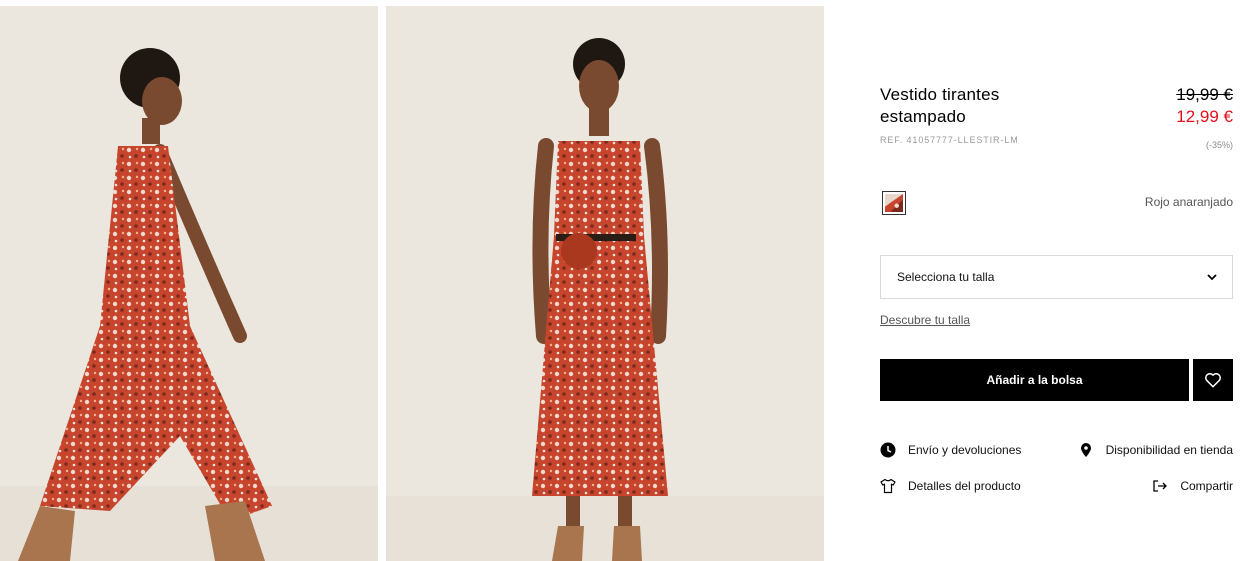  Describe the element at coordinates (946, 277) in the screenshot. I see `size-select-label: Selecciona tu talla` at that location.